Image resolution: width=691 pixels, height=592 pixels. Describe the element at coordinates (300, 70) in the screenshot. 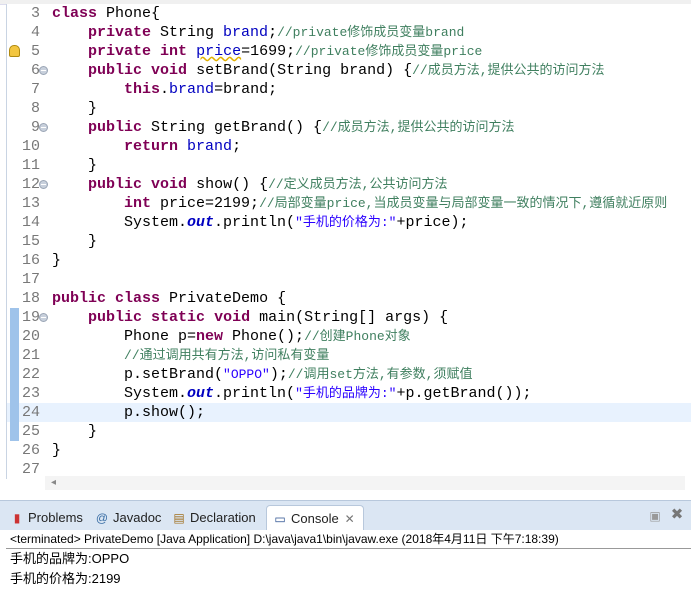

I see `code-text: setBrand(String brand) {` at that location.